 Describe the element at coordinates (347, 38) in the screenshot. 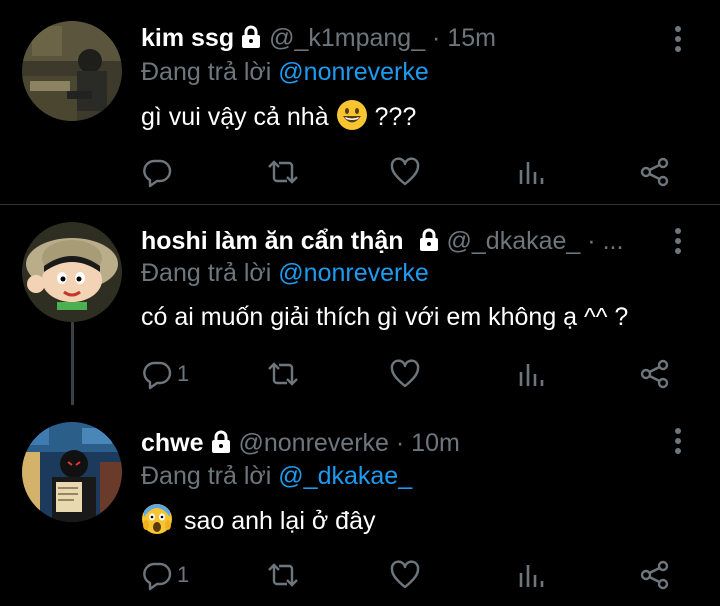

I see `handle: @_k1mpang_` at that location.